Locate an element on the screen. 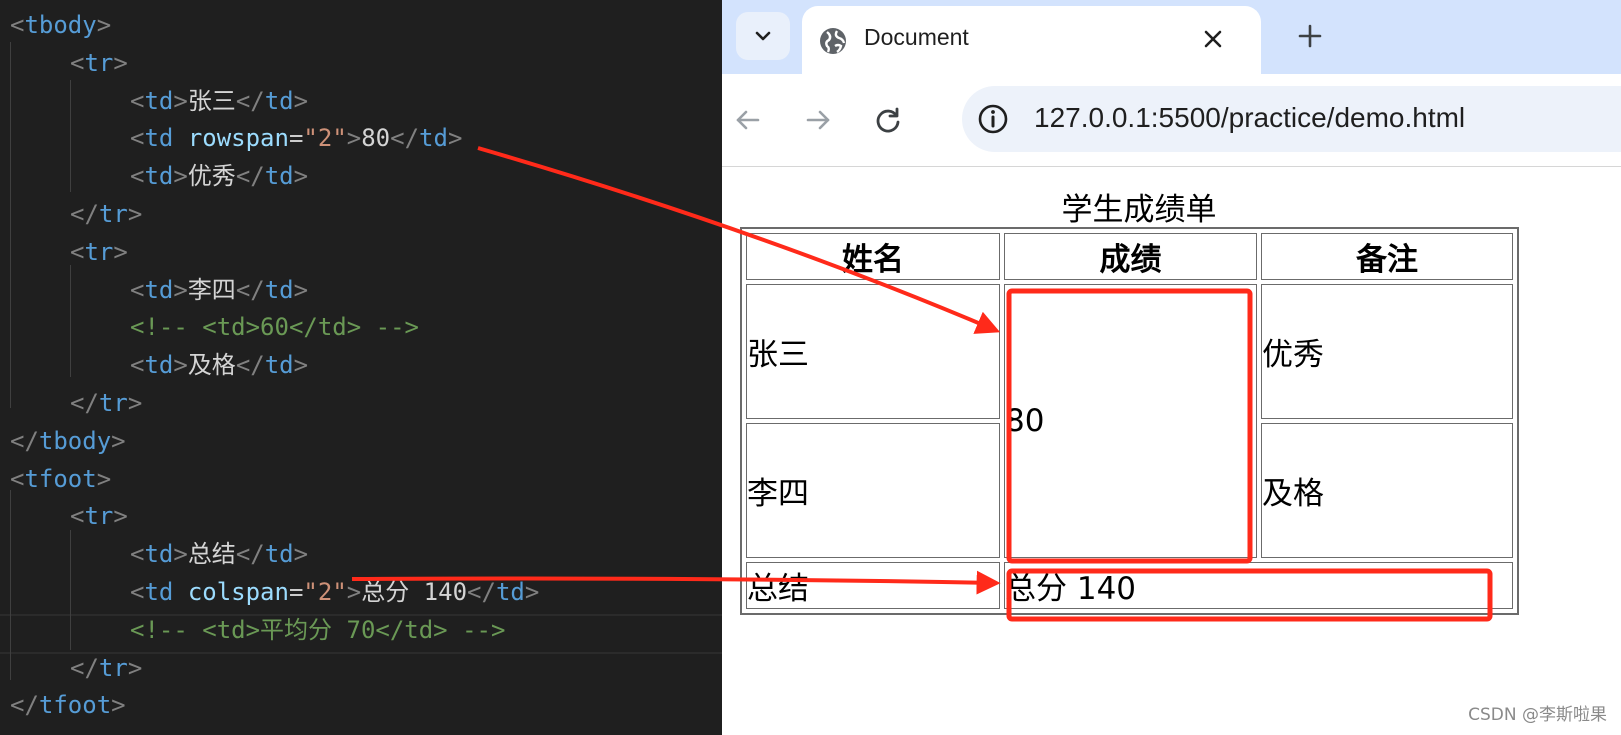  back-button is located at coordinates (748, 120).